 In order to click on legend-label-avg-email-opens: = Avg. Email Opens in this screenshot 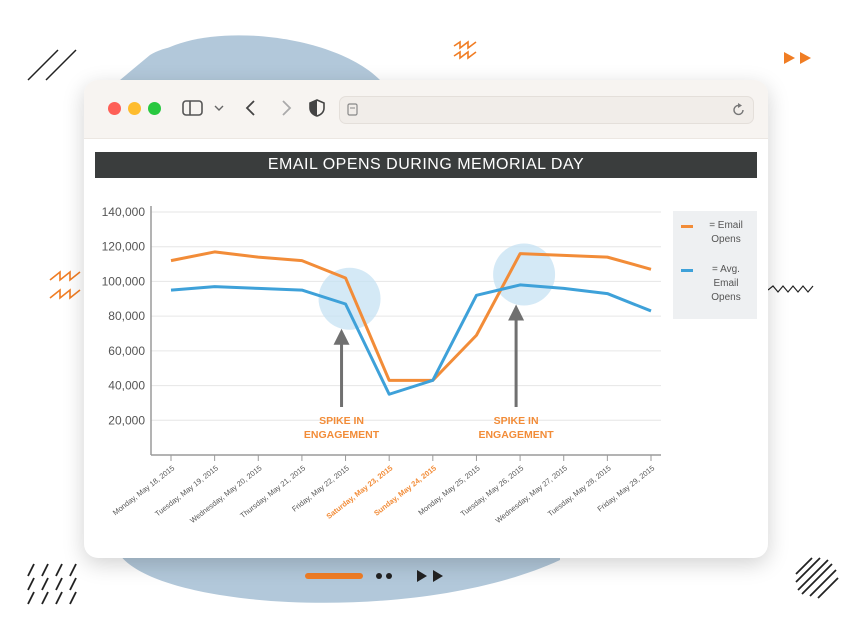, I will do `click(726, 284)`.